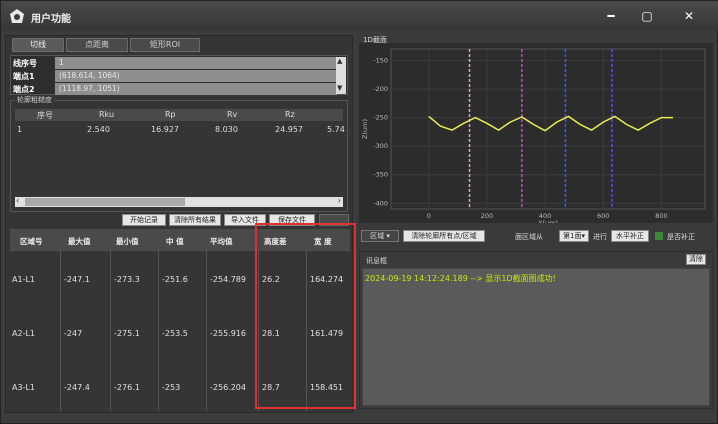 The height and width of the screenshot is (424, 718). What do you see at coordinates (45, 115) in the screenshot?
I see `roughness-col-header: 序号` at bounding box center [45, 115].